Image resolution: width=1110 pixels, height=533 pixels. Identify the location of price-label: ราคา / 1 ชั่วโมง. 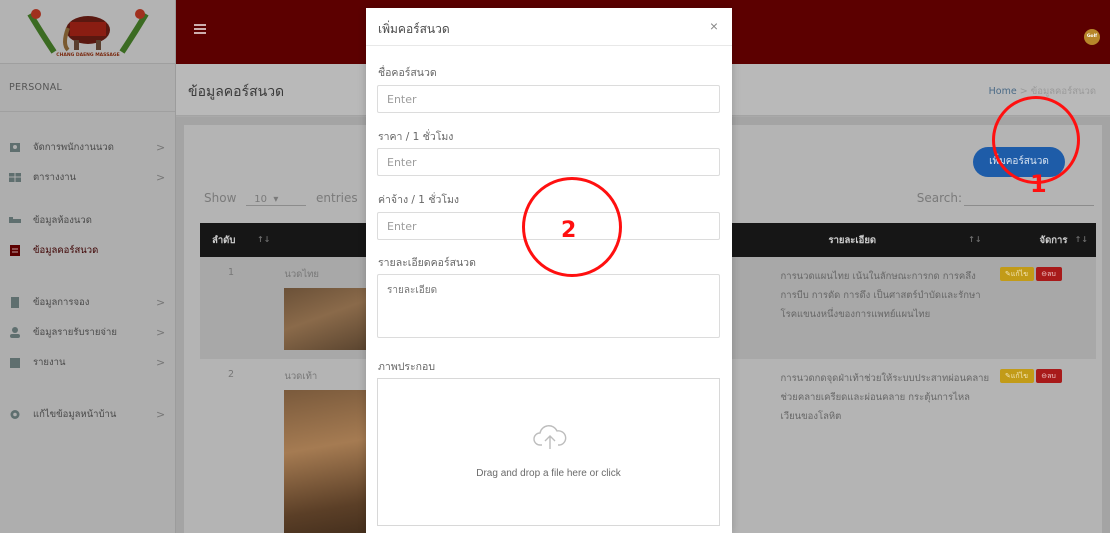
(416, 137).